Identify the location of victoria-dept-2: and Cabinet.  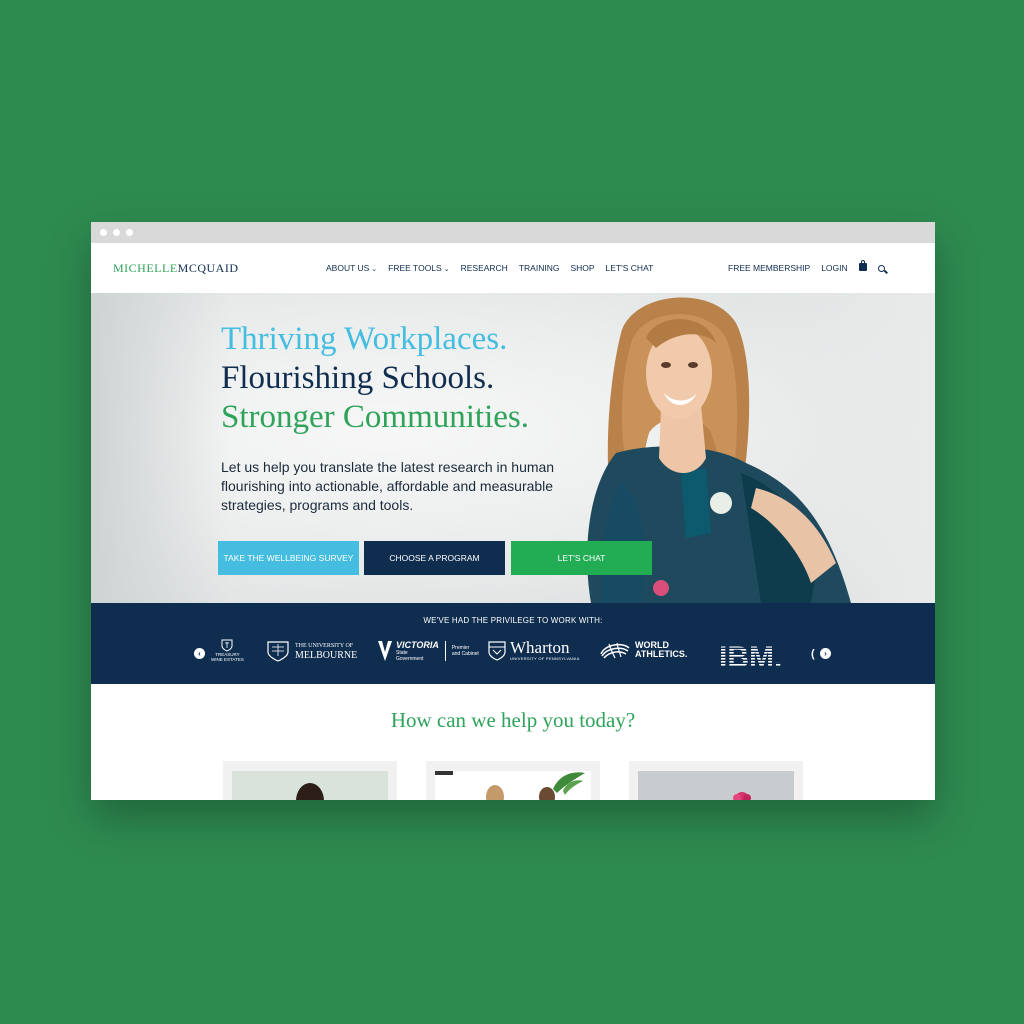
(465, 654).